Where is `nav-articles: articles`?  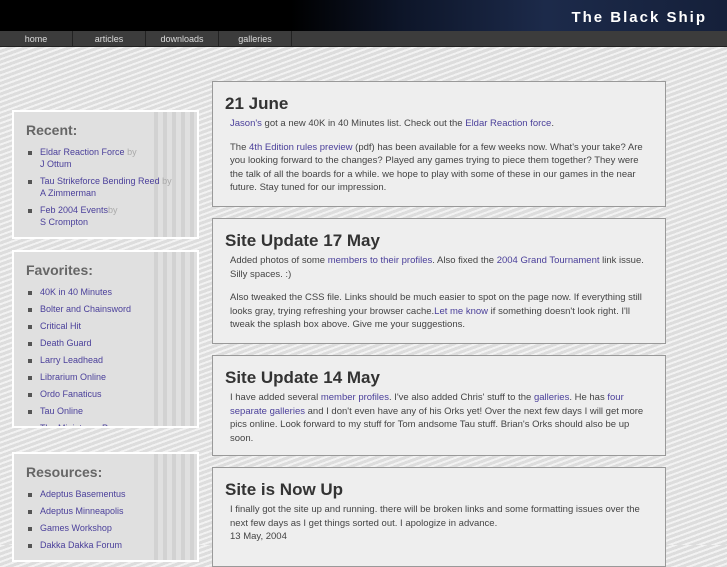
nav-articles: articles is located at coordinates (109, 38).